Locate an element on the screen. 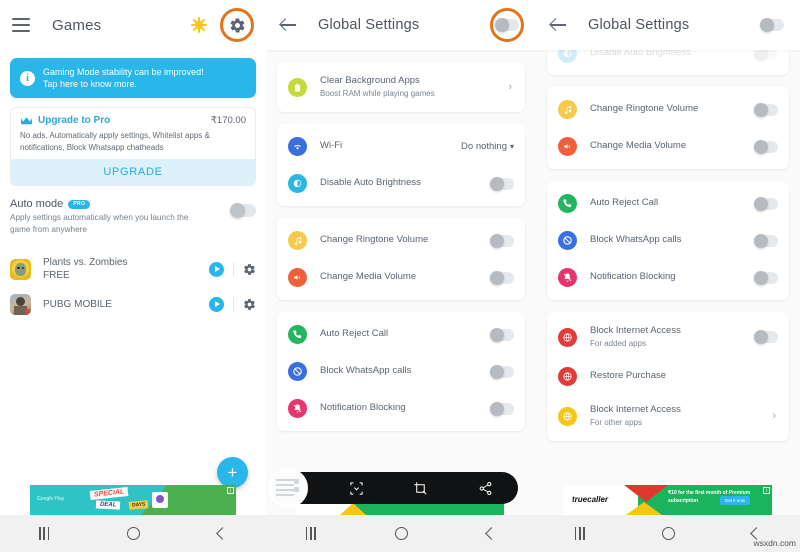 The height and width of the screenshot is (552, 800). row-block-internet-added-apps: Block Internet Access For added apps is located at coordinates (668, 337).